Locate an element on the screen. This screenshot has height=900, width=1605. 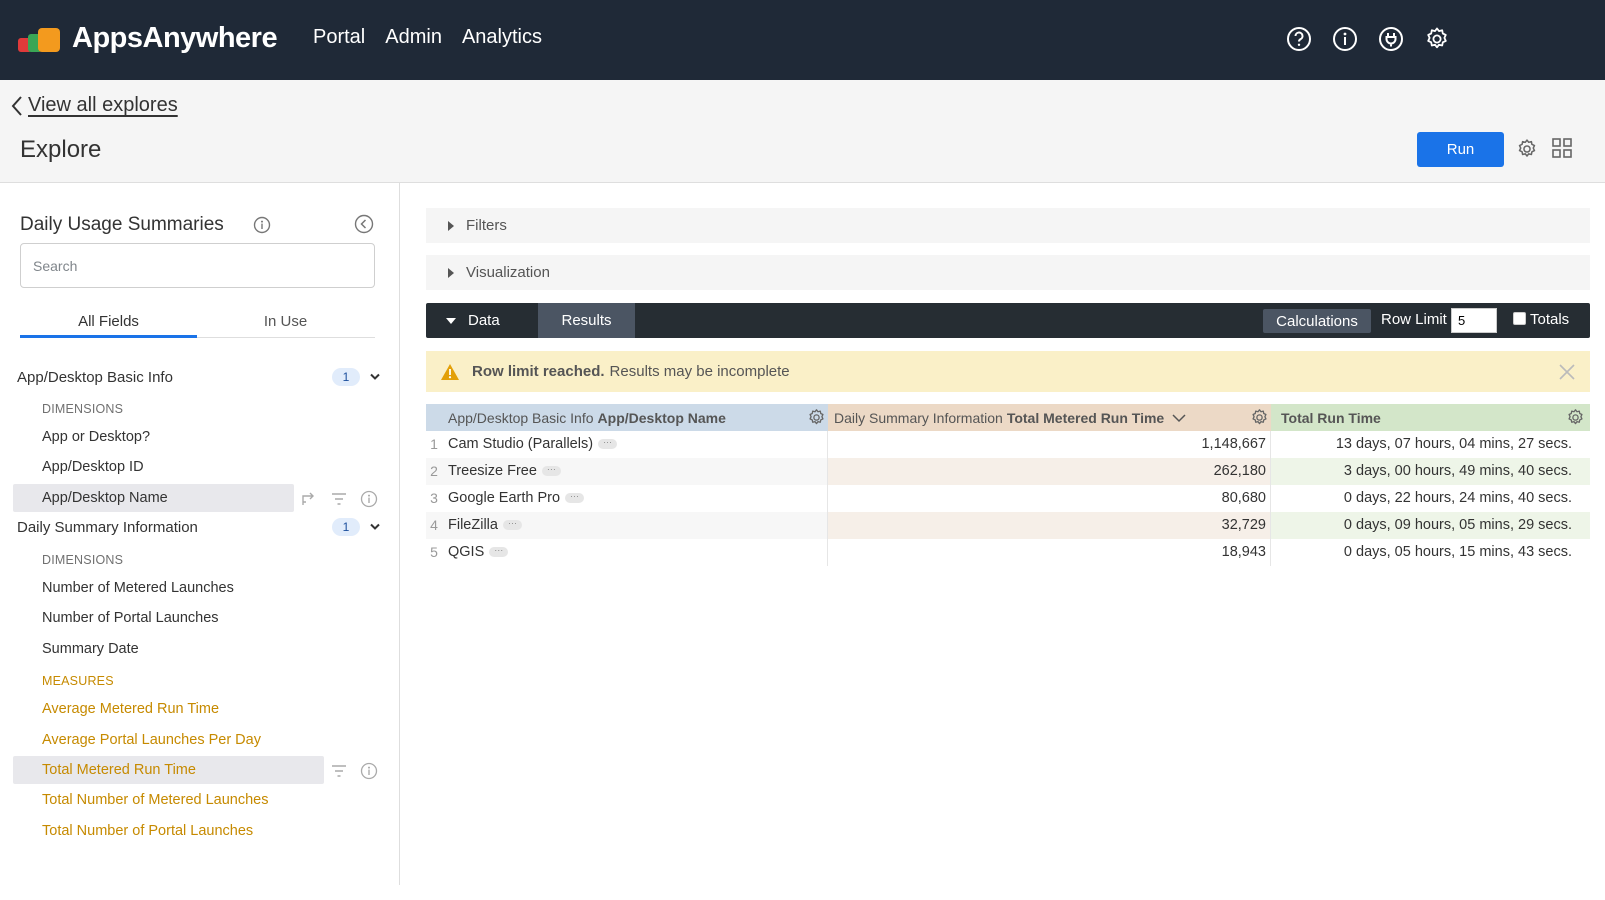
field-app-or-desktop: App or Desktop? is located at coordinates (153, 437).